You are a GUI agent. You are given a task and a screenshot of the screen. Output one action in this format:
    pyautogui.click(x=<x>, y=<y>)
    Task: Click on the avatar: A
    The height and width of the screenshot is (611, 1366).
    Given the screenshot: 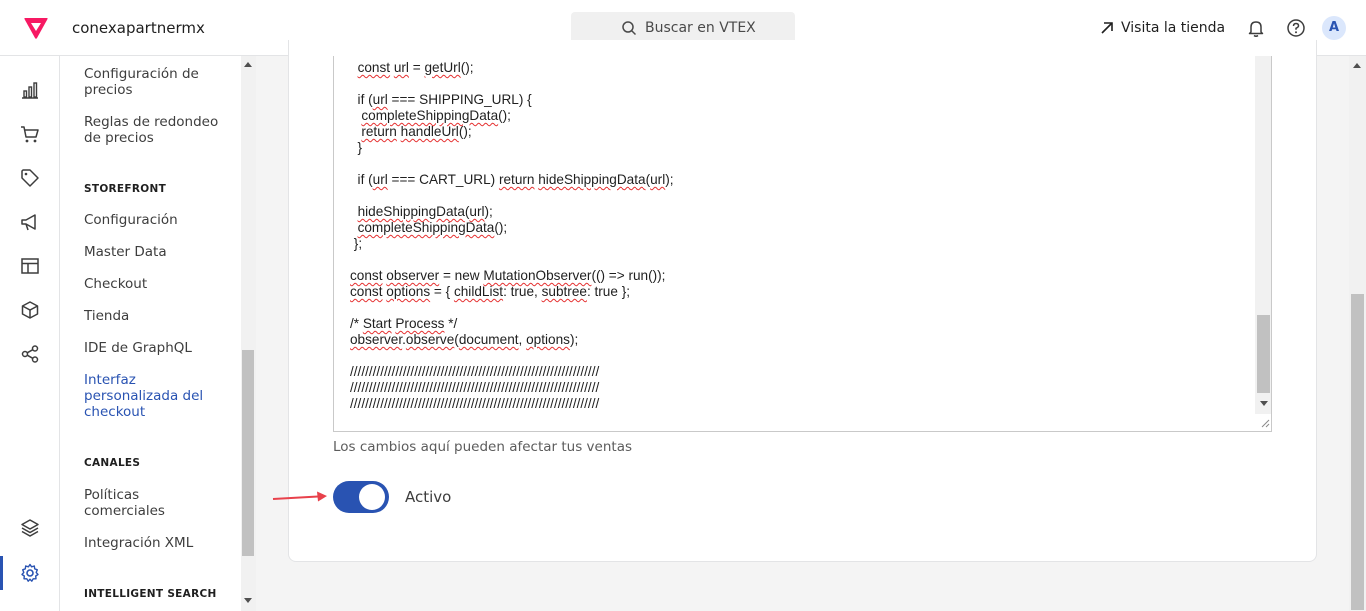 What is the action you would take?
    pyautogui.click(x=1334, y=28)
    